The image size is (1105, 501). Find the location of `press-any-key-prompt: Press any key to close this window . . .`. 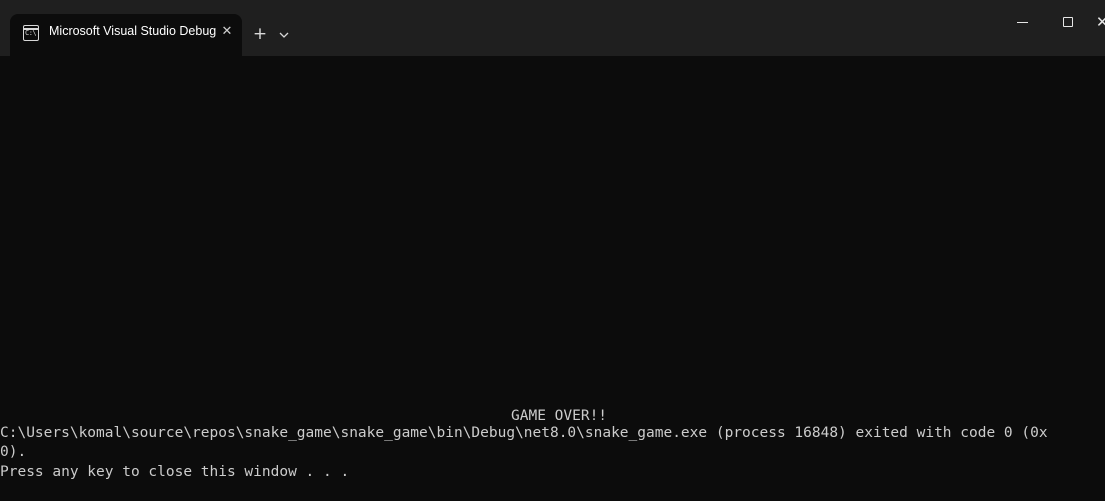

press-any-key-prompt: Press any key to close this window . . . is located at coordinates (175, 472).